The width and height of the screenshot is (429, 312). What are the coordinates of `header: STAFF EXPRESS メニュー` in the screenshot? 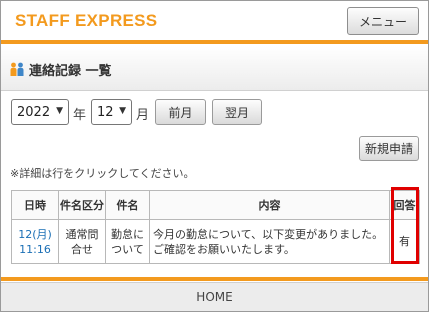 It's located at (214, 21).